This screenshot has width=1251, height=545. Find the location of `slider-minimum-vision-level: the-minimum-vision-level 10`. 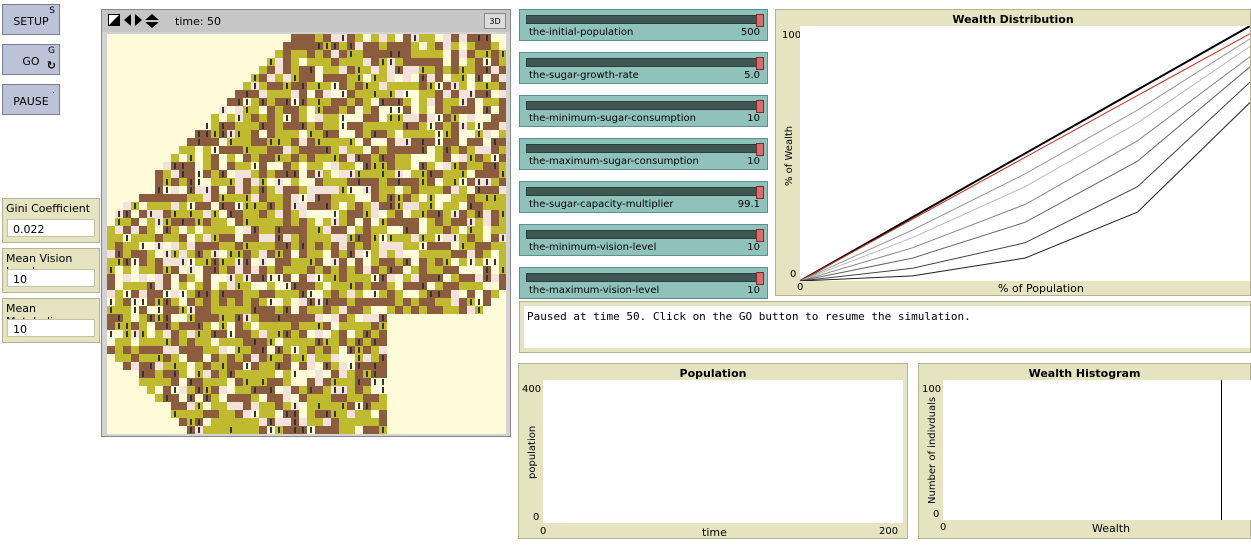

slider-minimum-vision-level: the-minimum-vision-level 10 is located at coordinates (643, 240).